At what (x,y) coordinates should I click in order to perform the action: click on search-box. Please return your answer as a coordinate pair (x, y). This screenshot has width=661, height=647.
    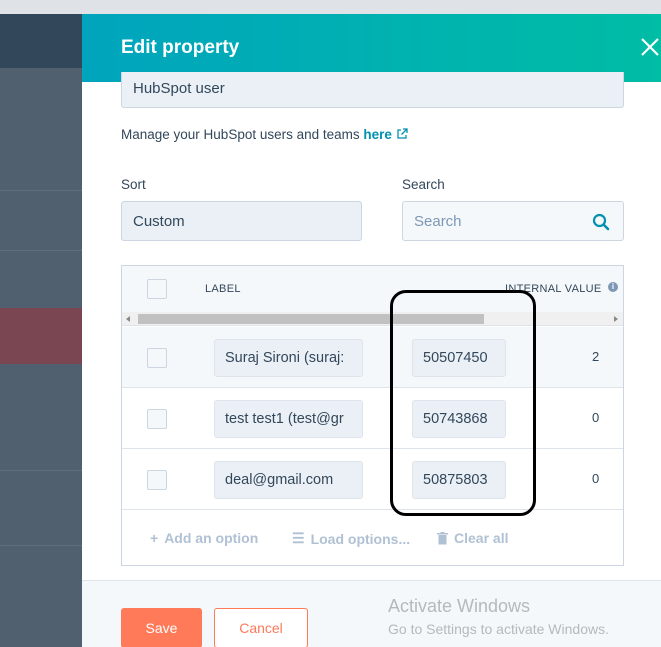
    Looking at the image, I should click on (513, 221).